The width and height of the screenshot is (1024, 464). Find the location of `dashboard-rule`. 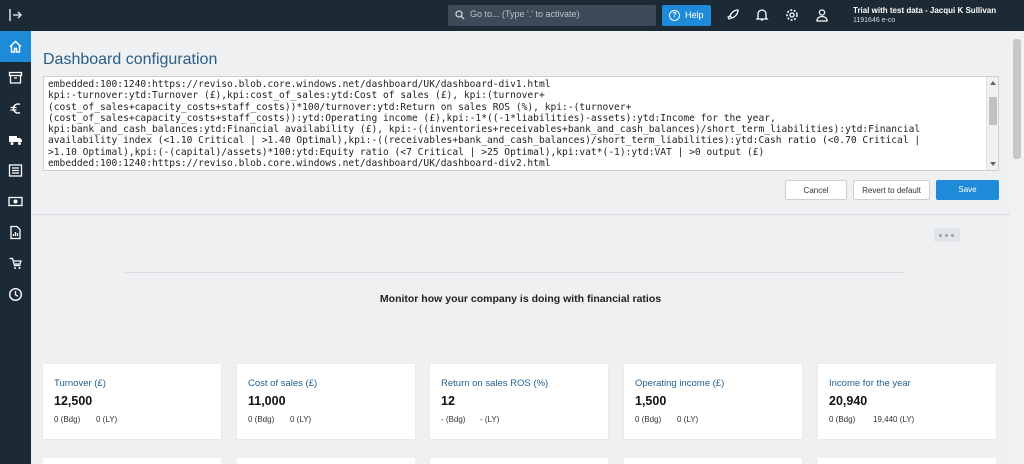

dashboard-rule is located at coordinates (515, 272).